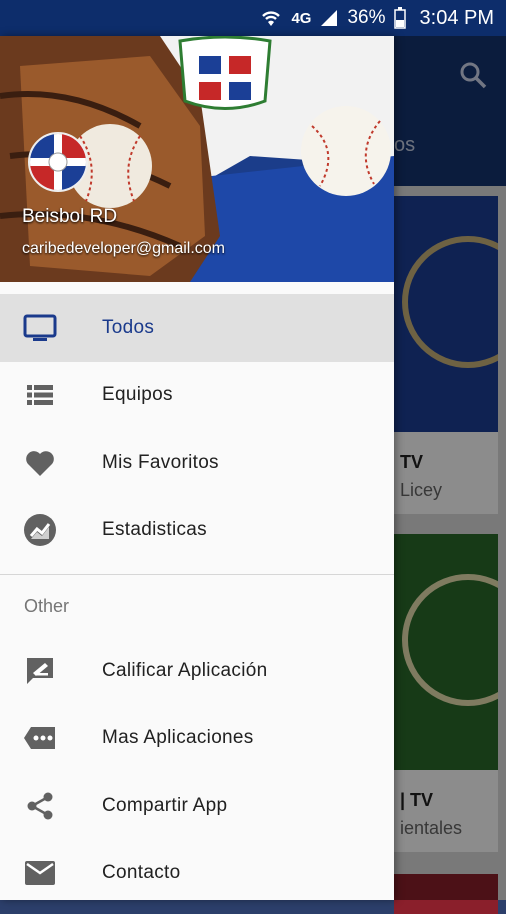 The image size is (506, 914). I want to click on app-name: Beisbol RD, so click(70, 216).